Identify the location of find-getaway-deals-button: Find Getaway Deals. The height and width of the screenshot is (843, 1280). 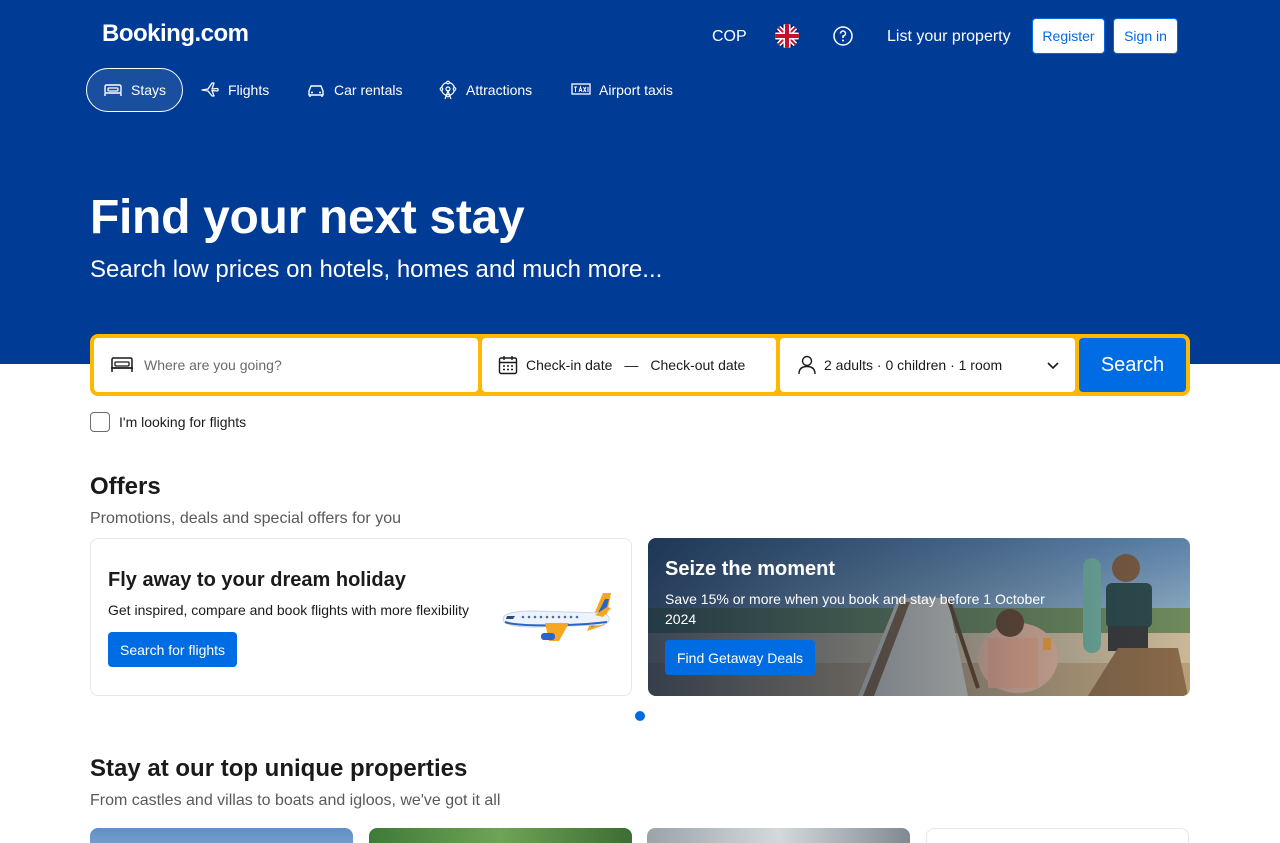
(740, 657).